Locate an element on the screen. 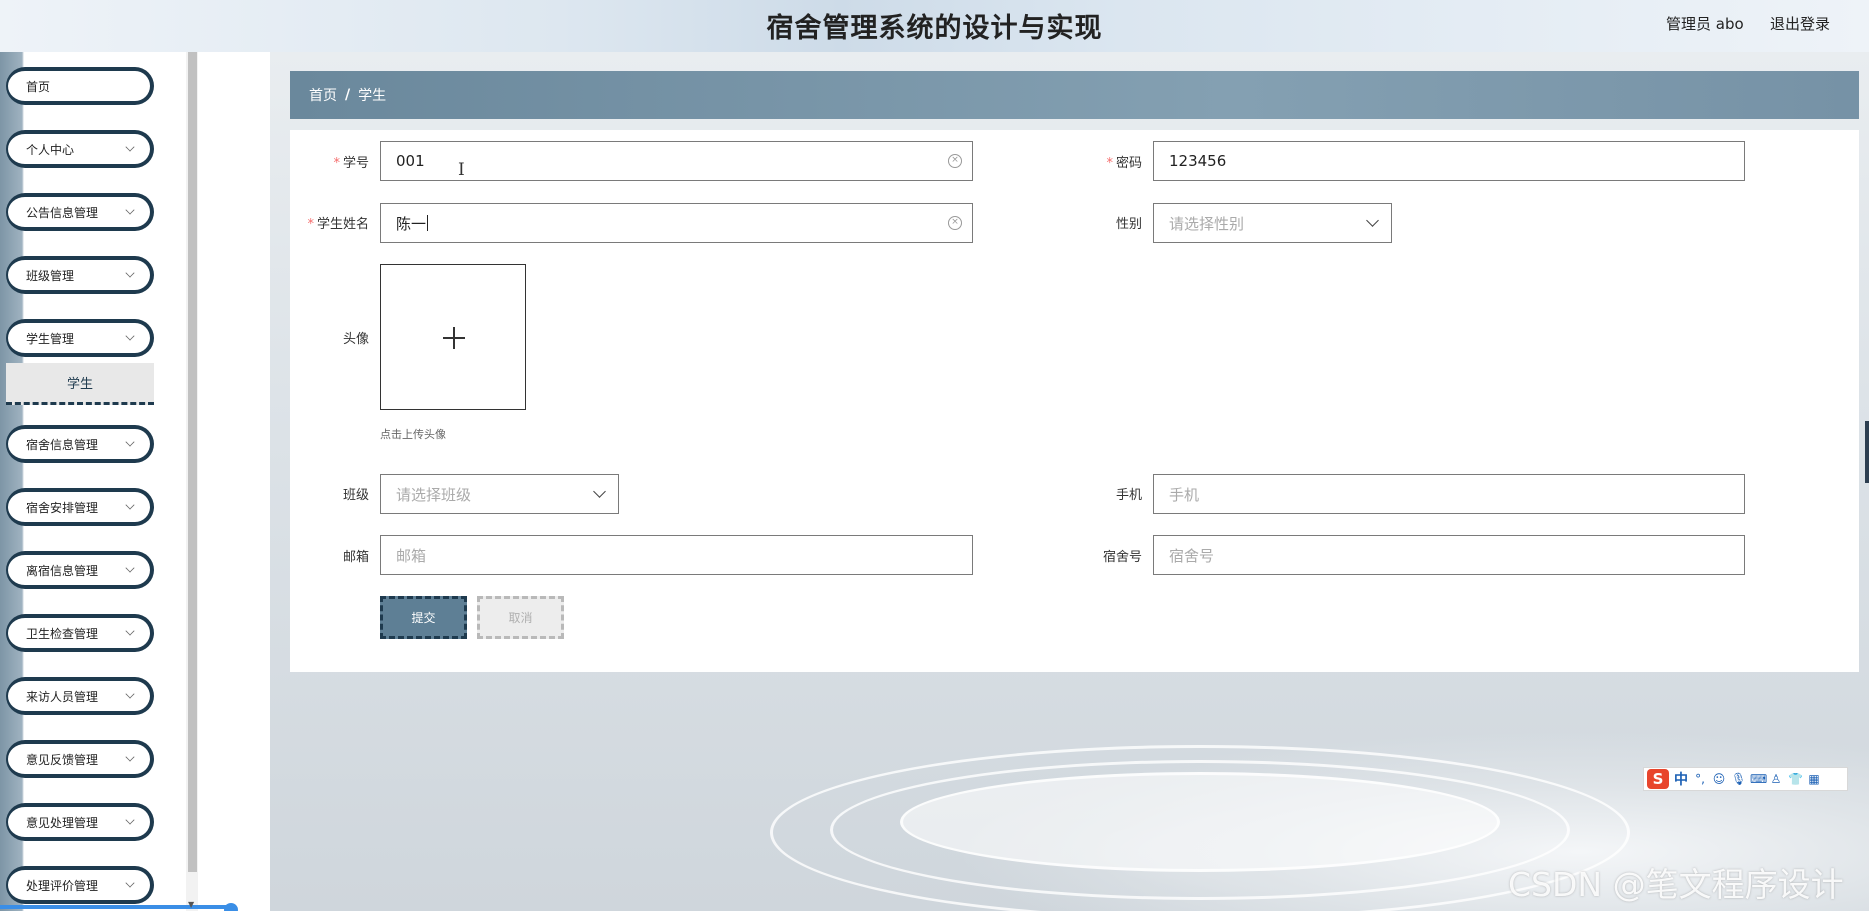 This screenshot has width=1869, height=911. password-label: * 密码 is located at coordinates (1097, 161).